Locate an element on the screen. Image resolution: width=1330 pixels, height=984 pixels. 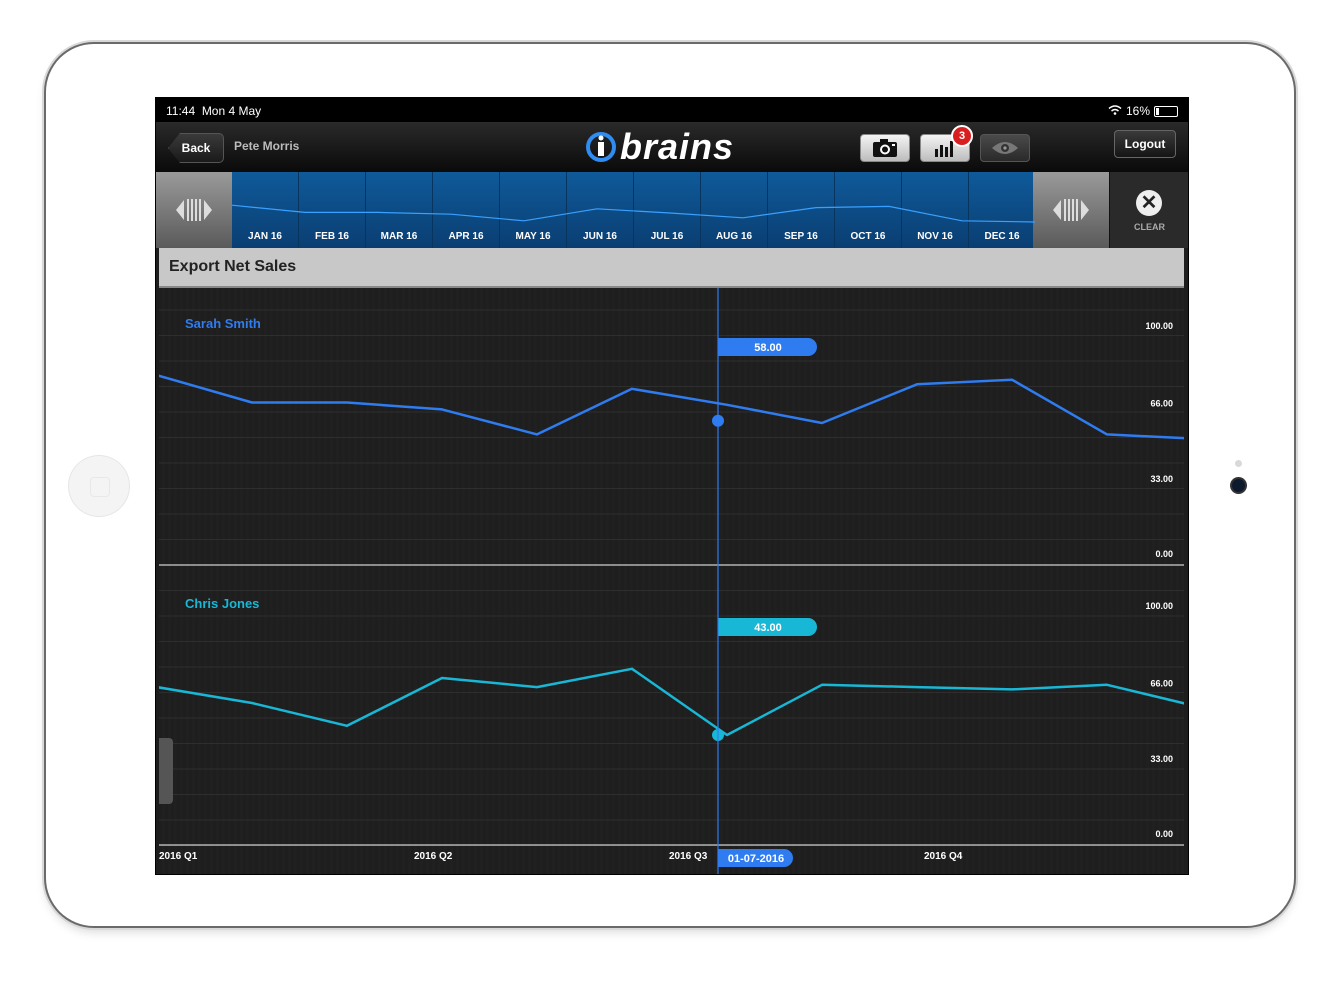
wifi-icon is located at coordinates (1115, 111).